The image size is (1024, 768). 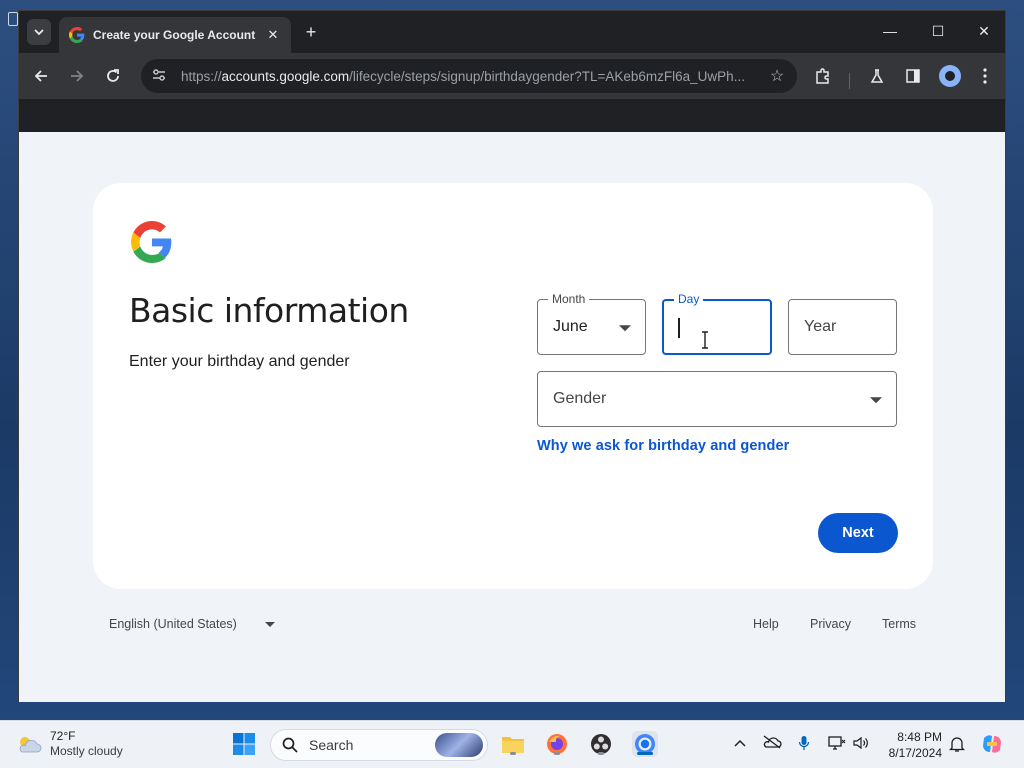 I want to click on tab-title: Create your Google Account, so click(x=174, y=35).